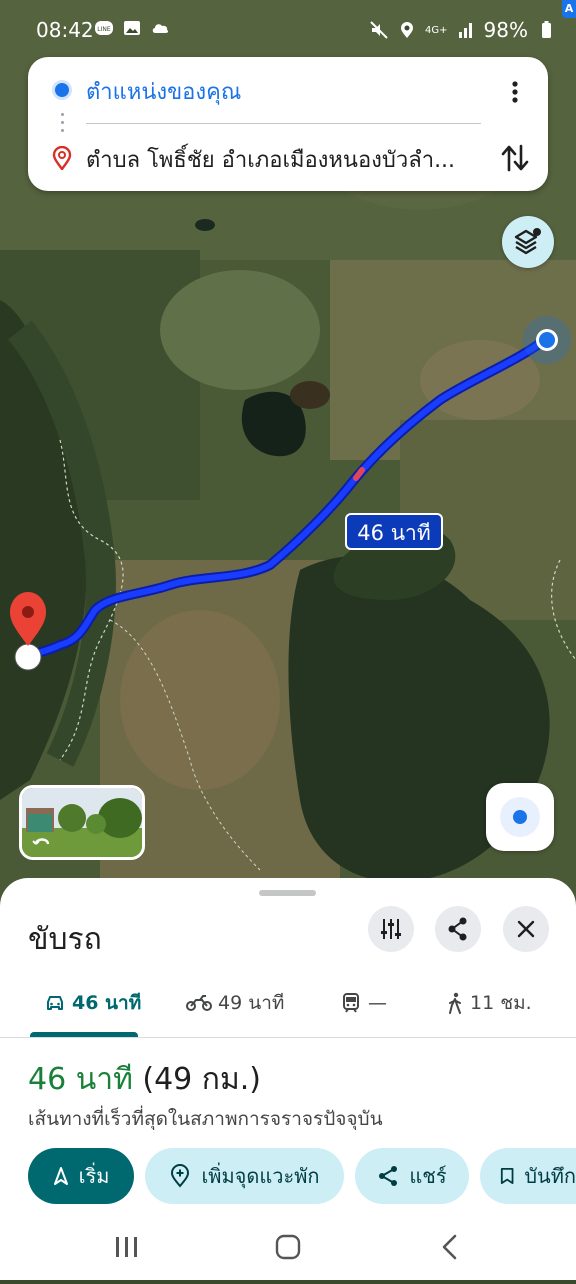 This screenshot has width=576, height=1284. Describe the element at coordinates (550, 1176) in the screenshot. I see `save-label: บันทึก` at that location.